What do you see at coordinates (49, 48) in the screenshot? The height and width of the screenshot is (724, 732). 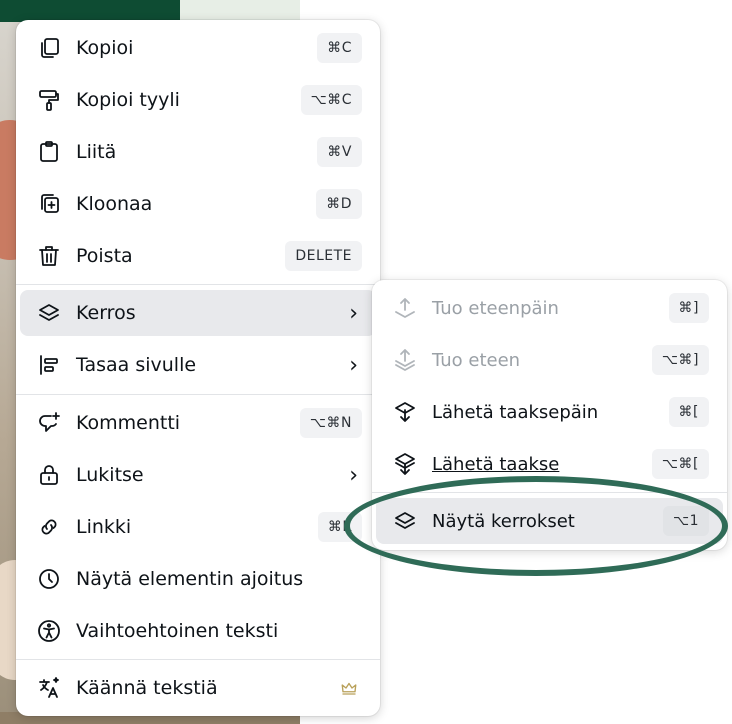 I see `copy-icon` at bounding box center [49, 48].